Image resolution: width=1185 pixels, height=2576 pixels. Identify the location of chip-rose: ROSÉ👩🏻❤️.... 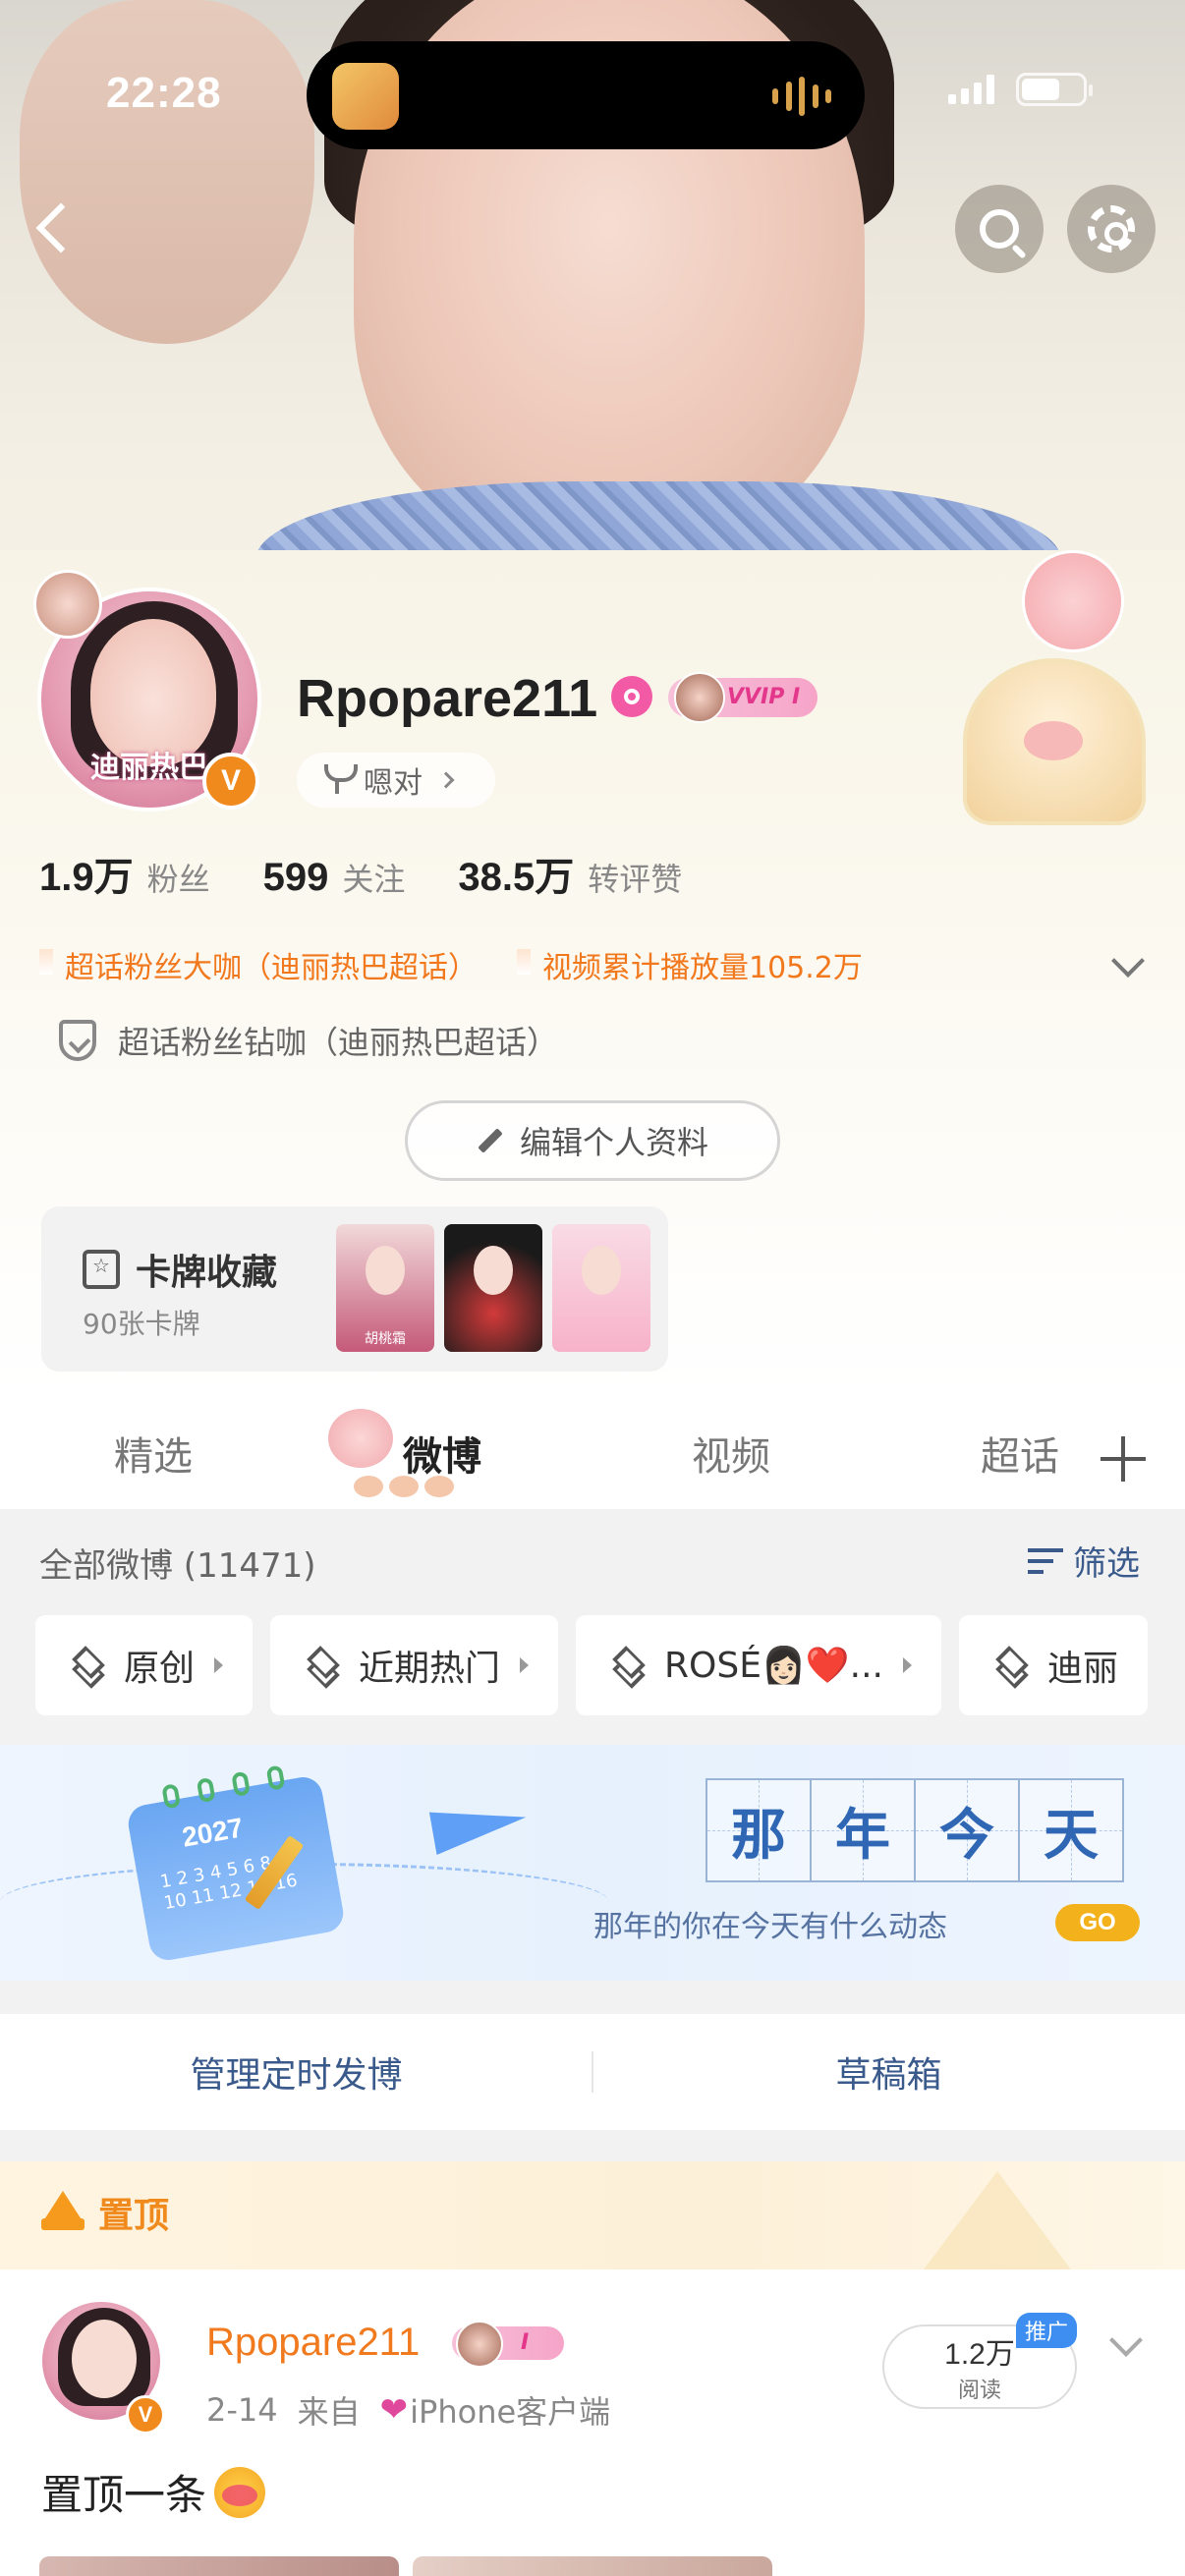
(759, 1665).